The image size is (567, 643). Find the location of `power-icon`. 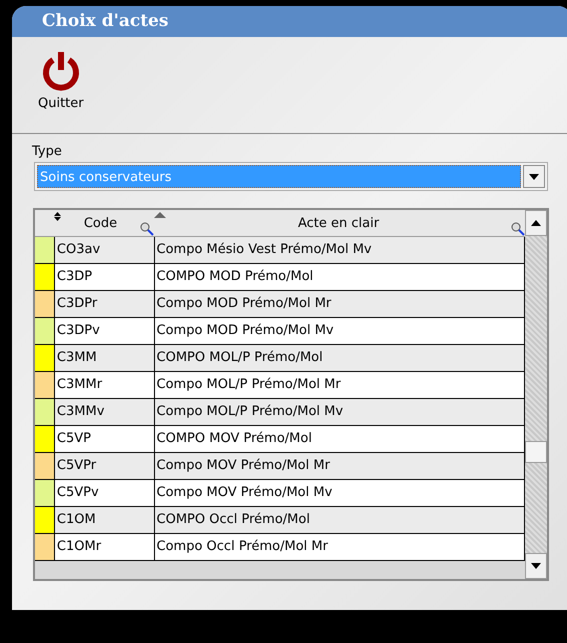

power-icon is located at coordinates (60, 71).